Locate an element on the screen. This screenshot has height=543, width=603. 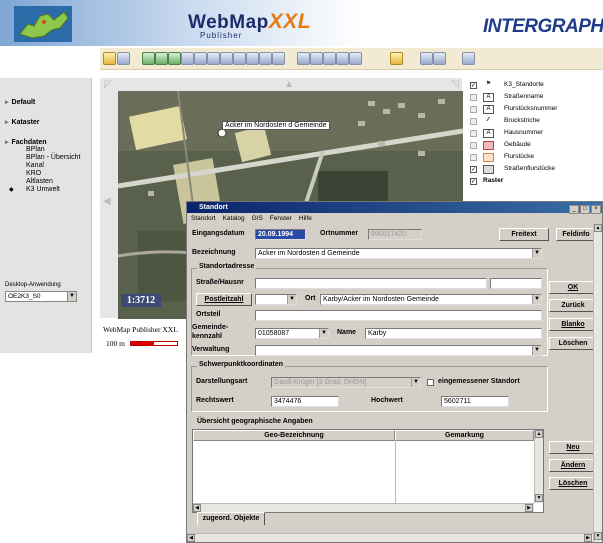
menu-hilfe: Hilfe is located at coordinates (305, 218).